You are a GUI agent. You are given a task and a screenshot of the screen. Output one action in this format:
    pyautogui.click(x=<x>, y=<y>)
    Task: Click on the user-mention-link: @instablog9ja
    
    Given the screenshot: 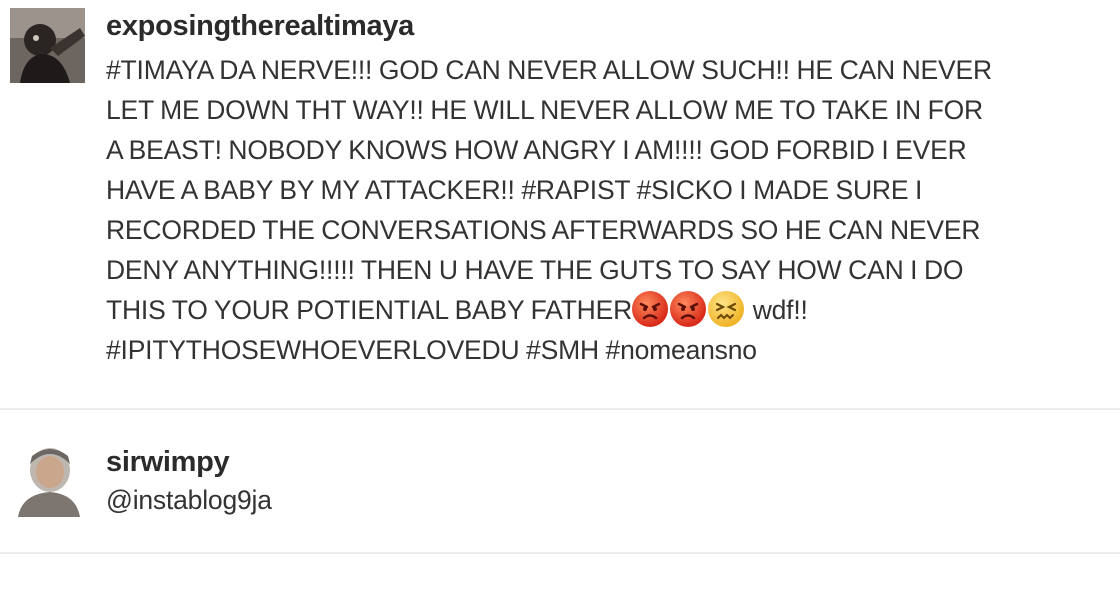 What is the action you would take?
    pyautogui.click(x=608, y=500)
    